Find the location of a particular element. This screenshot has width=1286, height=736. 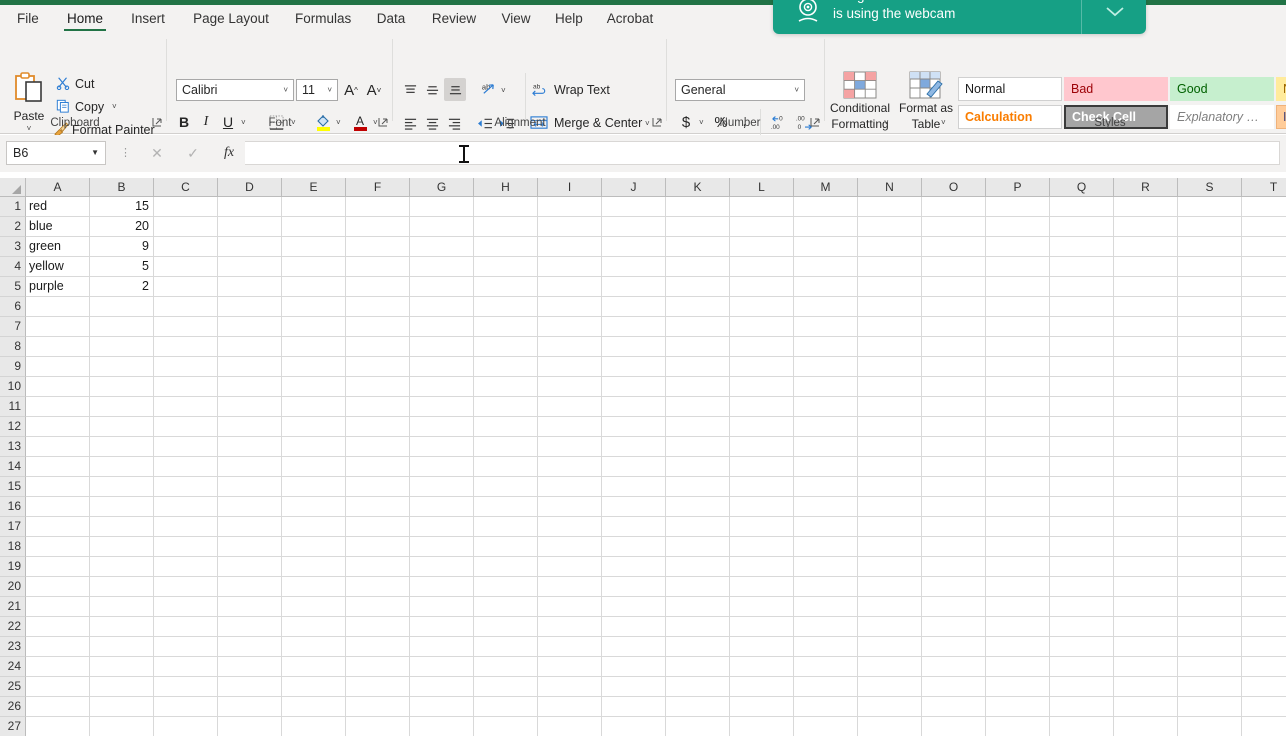

cell-N25 is located at coordinates (890, 687).